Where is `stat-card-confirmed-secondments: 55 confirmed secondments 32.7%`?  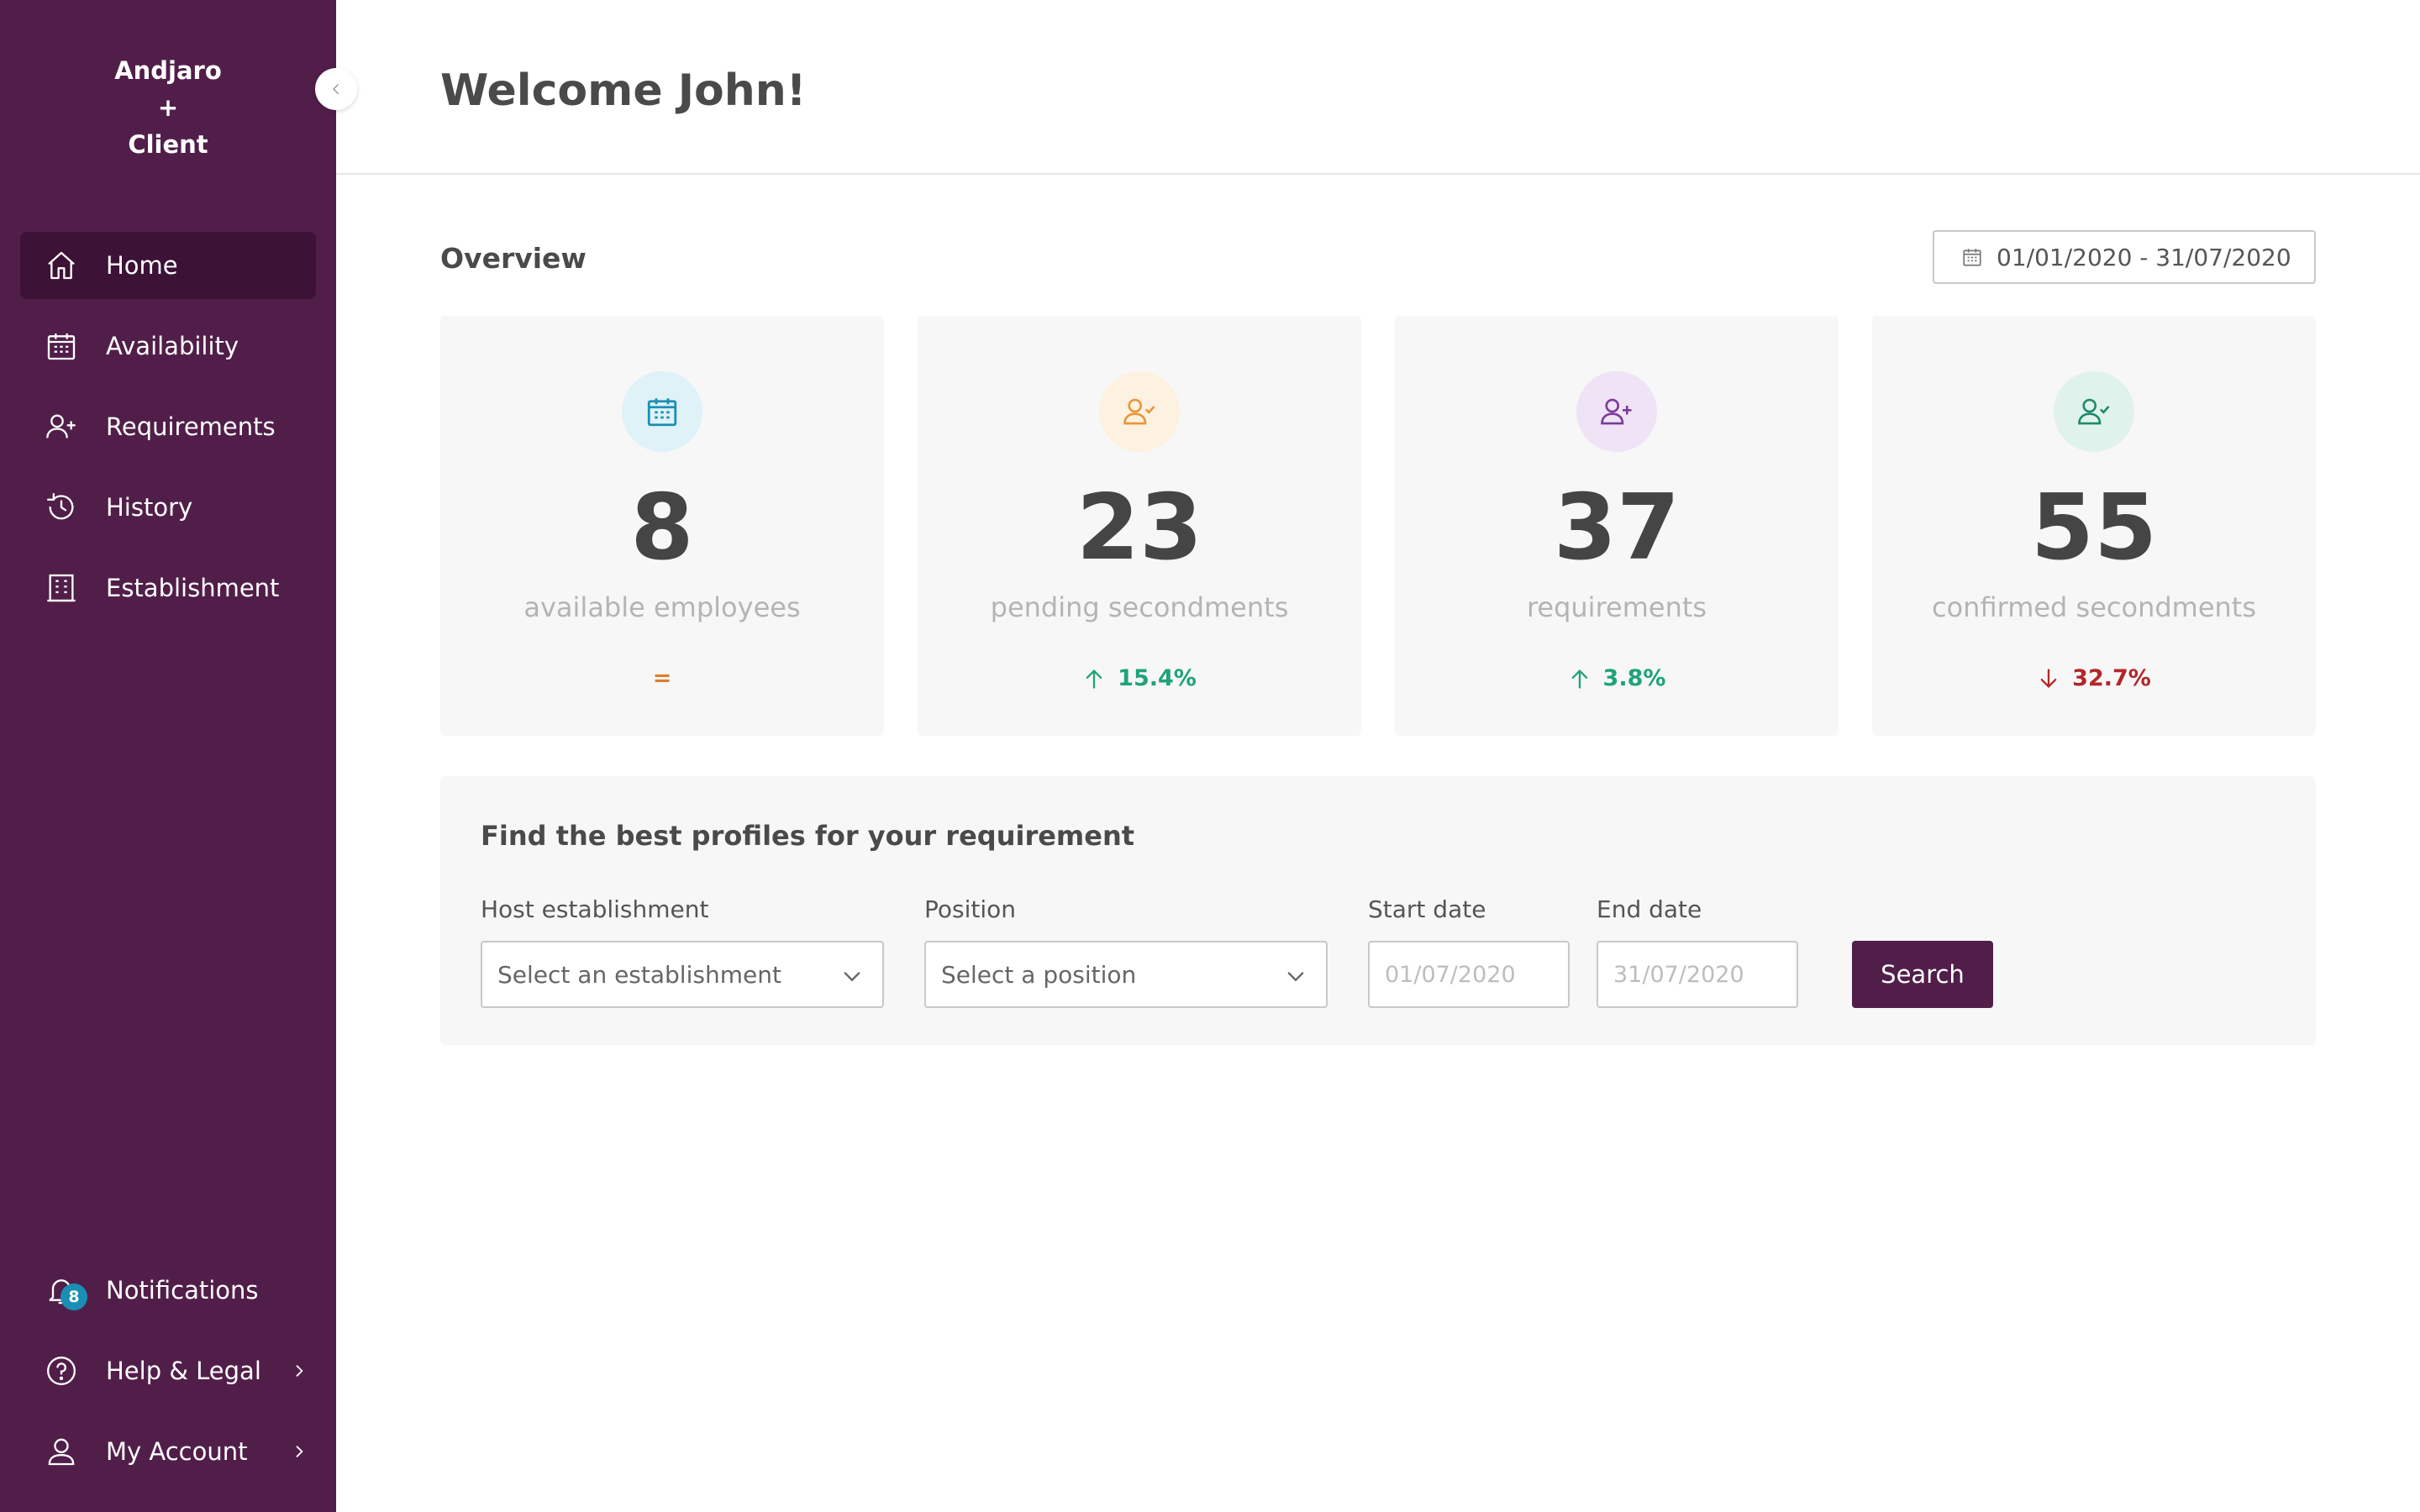
stat-card-confirmed-secondments: 55 confirmed secondments 32.7% is located at coordinates (2094, 526).